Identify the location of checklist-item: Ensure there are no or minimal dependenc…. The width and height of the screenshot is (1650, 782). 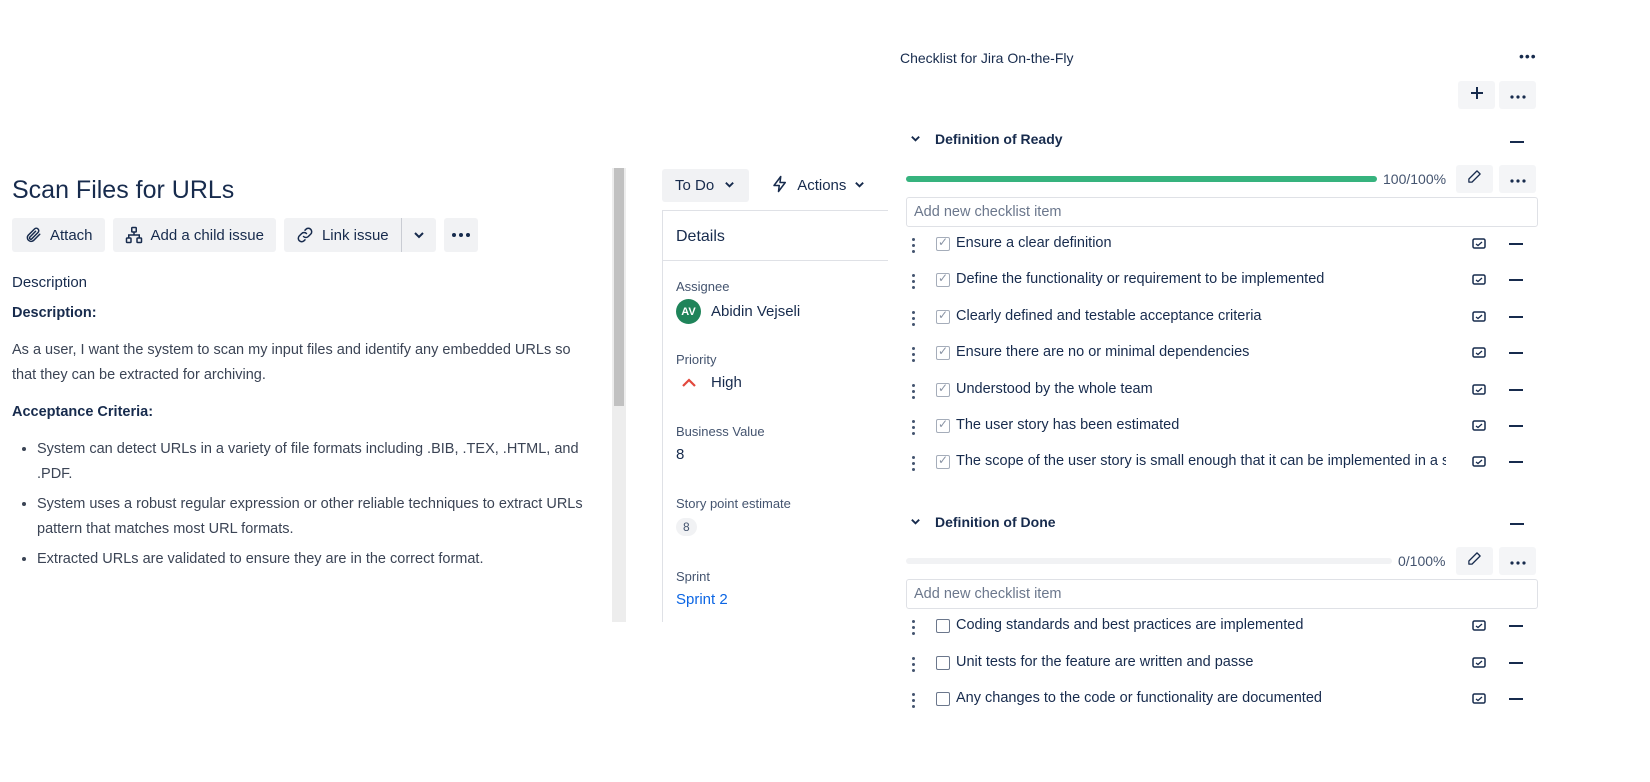
(1222, 356).